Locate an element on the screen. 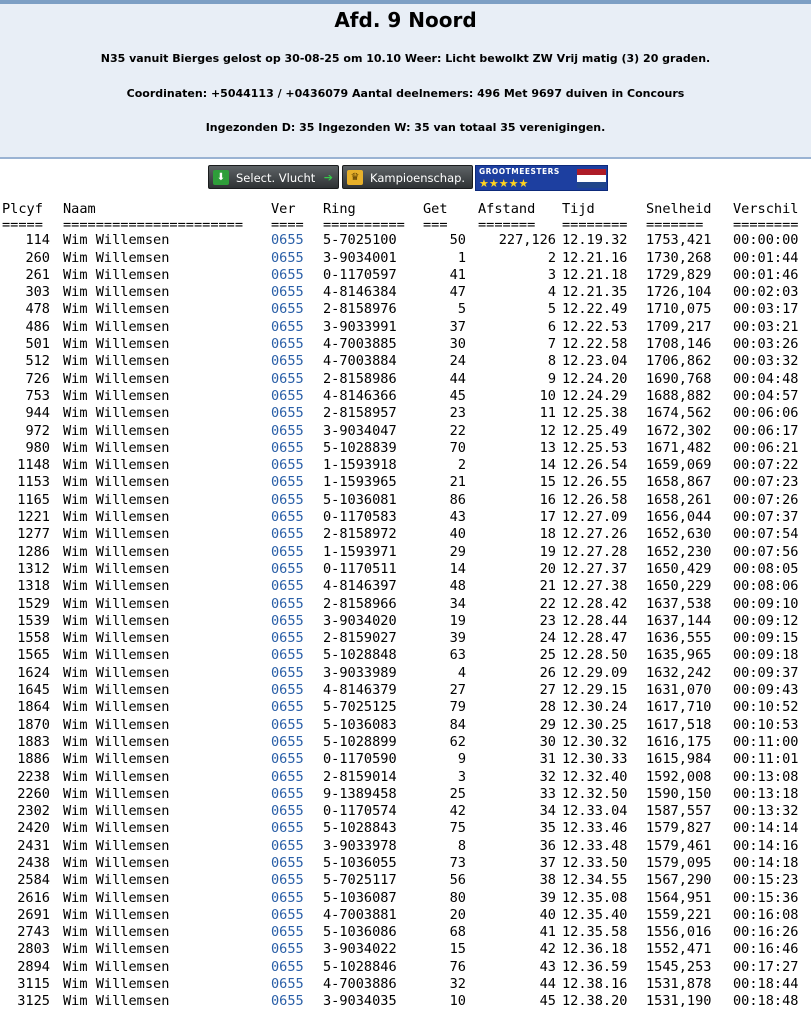 This screenshot has width=811, height=1024. cell-diff: 00:13:08 is located at coordinates (766, 776).